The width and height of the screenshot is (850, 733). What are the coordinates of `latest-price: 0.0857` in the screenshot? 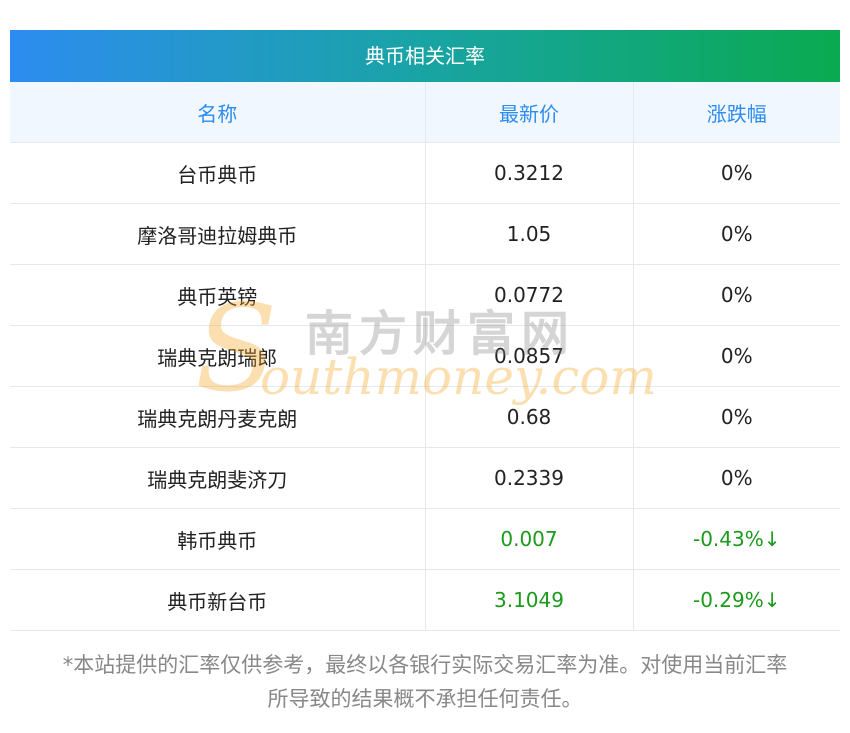 It's located at (529, 356).